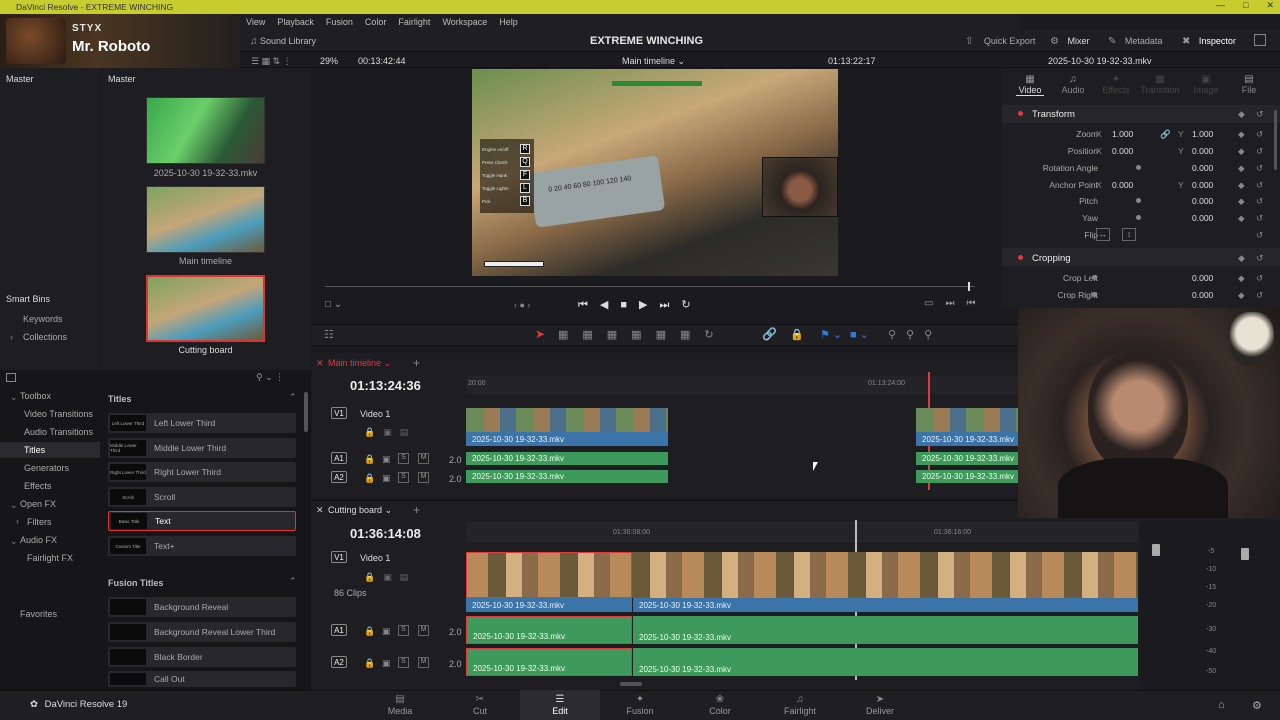  I want to click on media-thumb-clip, so click(205, 130).